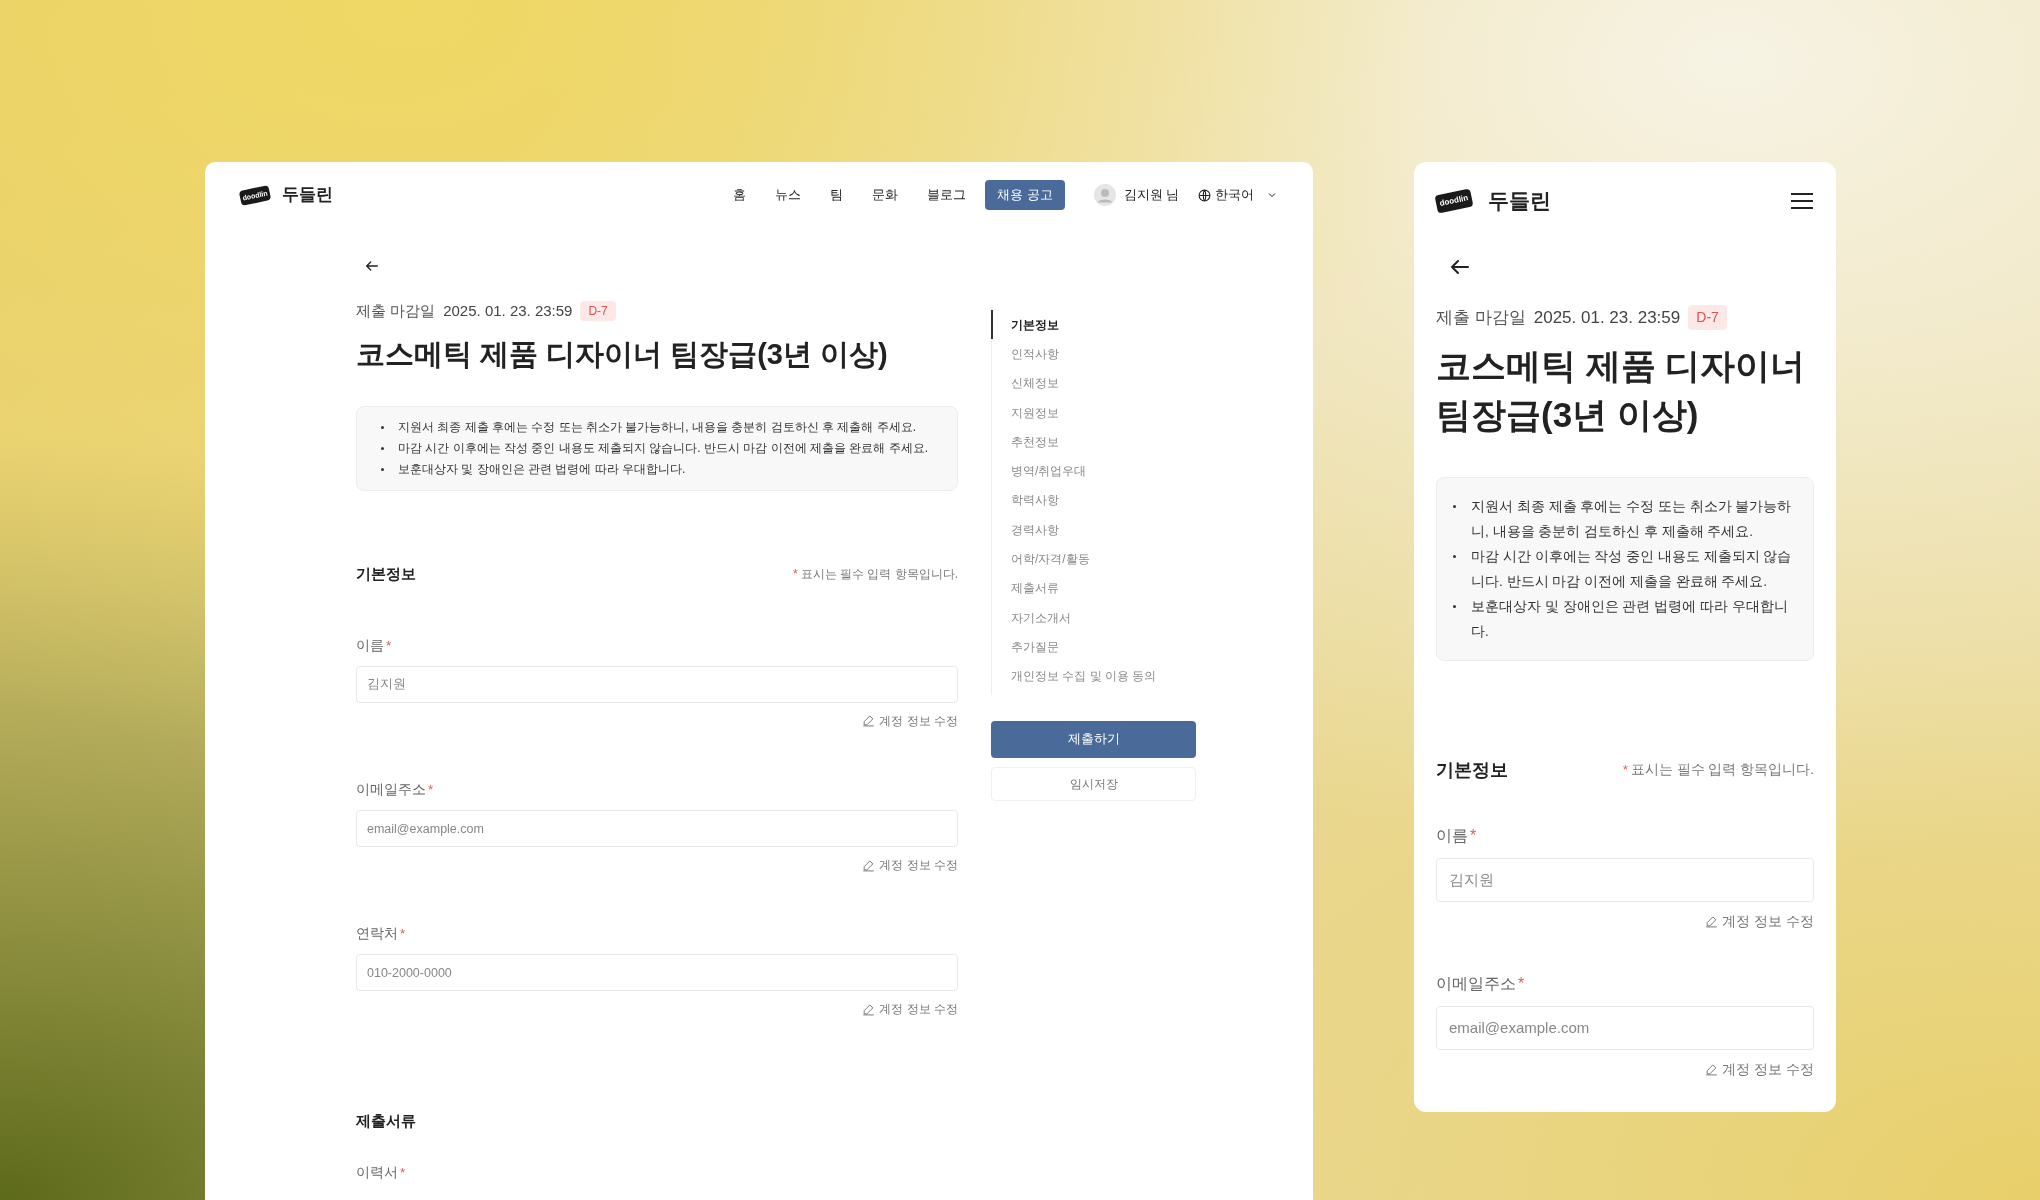  What do you see at coordinates (1093, 442) in the screenshot?
I see `toc-item: 추천정보` at bounding box center [1093, 442].